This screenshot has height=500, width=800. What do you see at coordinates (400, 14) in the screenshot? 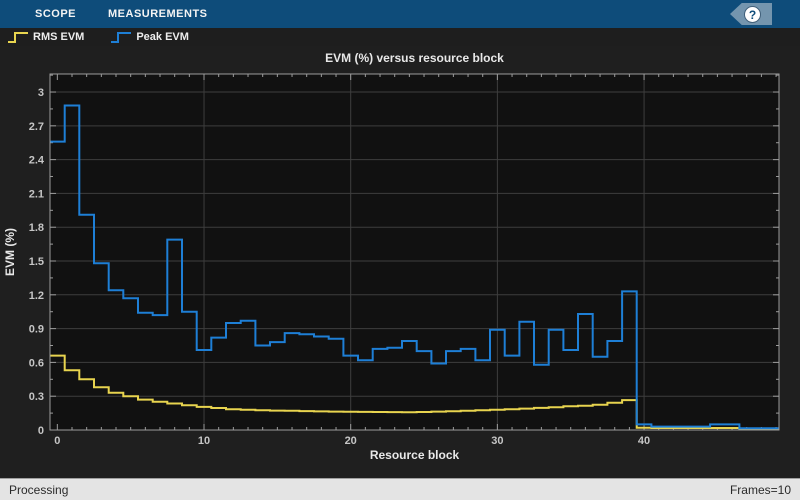
I see `toolstrip: SCOPE MEASUREMENTS ?` at bounding box center [400, 14].